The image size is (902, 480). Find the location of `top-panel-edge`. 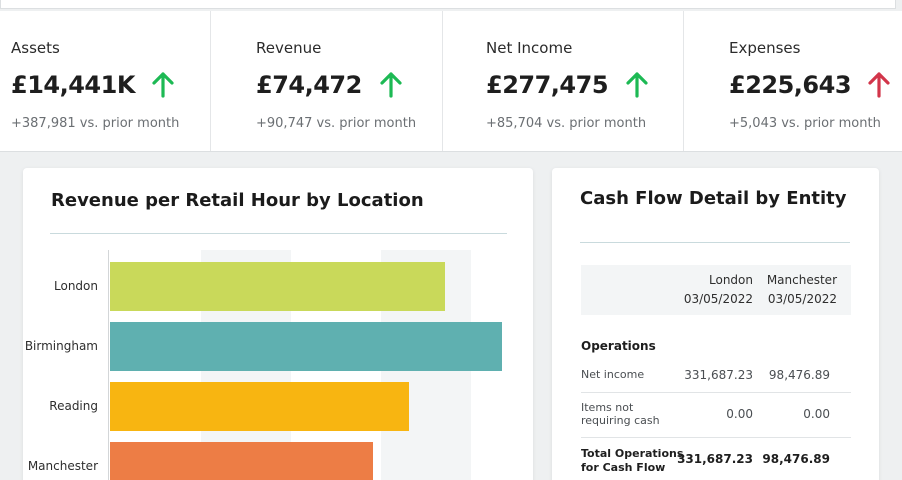

top-panel-edge is located at coordinates (448, 4).